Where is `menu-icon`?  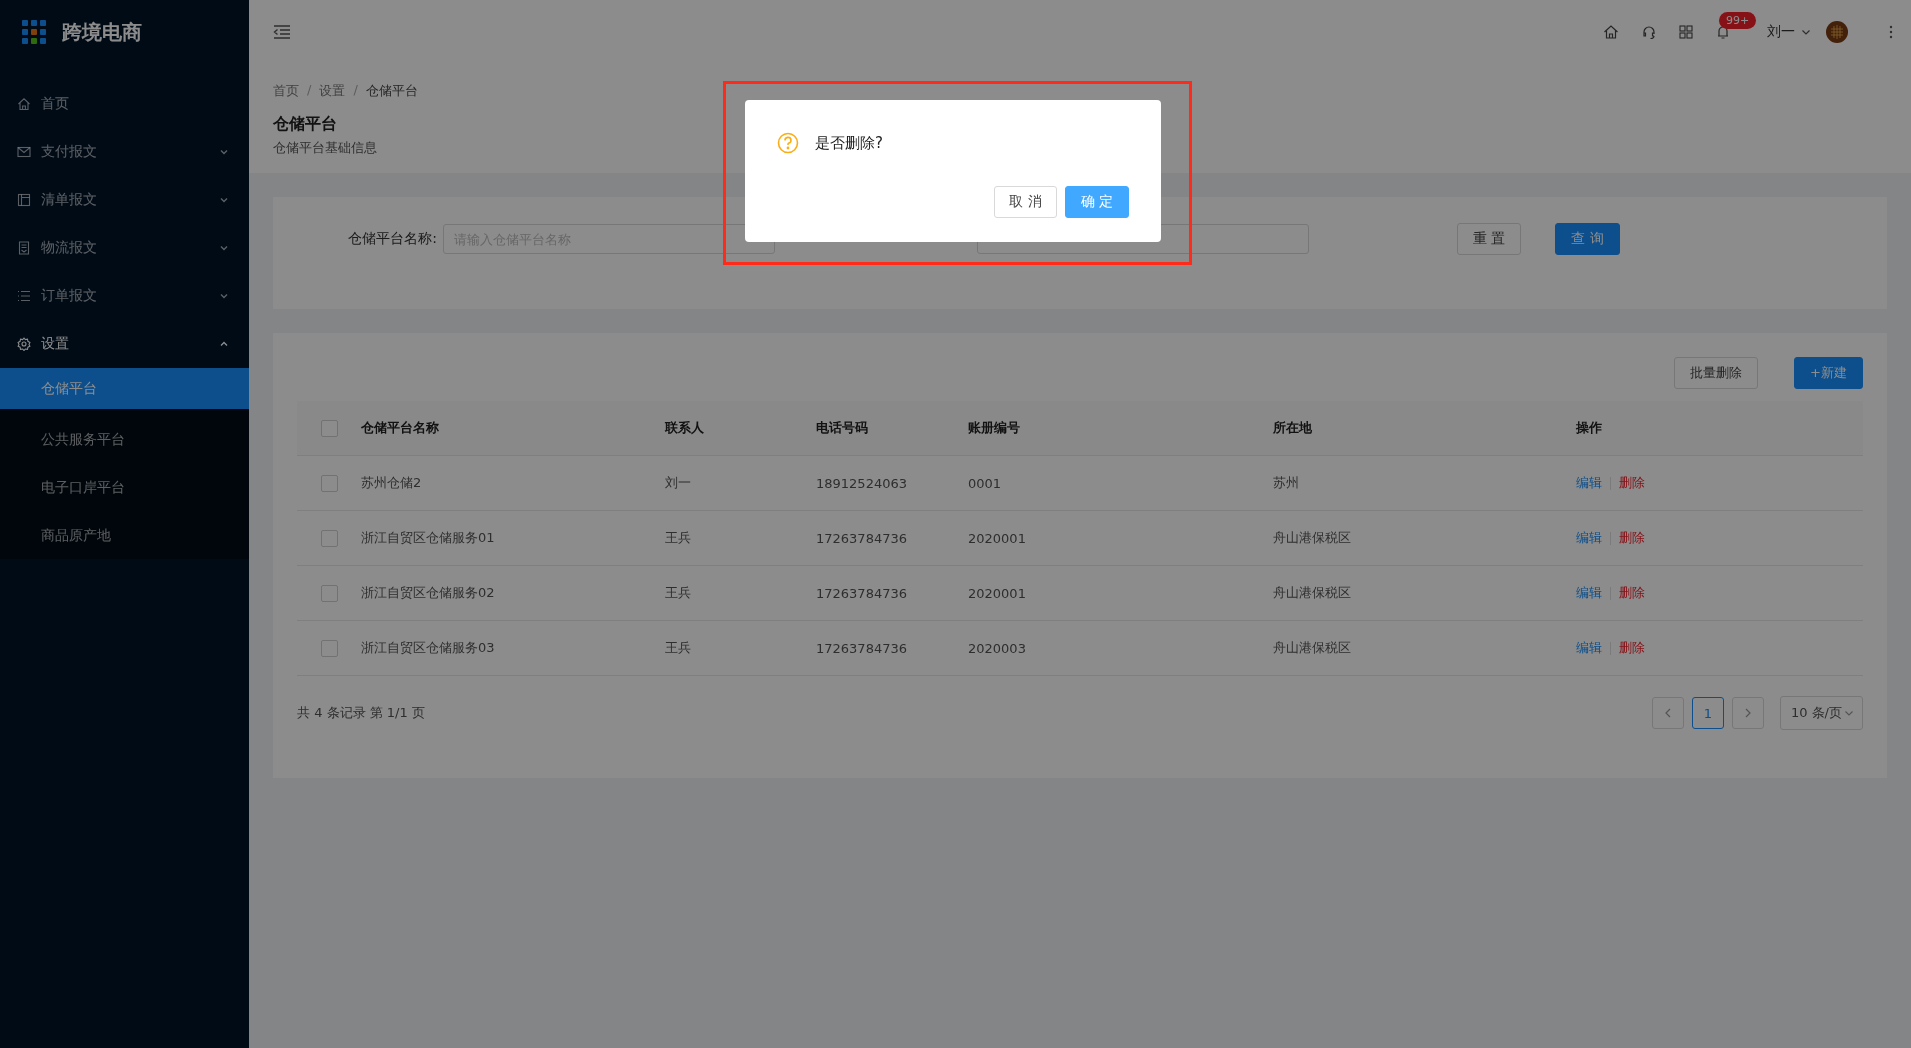
menu-icon is located at coordinates (282, 32).